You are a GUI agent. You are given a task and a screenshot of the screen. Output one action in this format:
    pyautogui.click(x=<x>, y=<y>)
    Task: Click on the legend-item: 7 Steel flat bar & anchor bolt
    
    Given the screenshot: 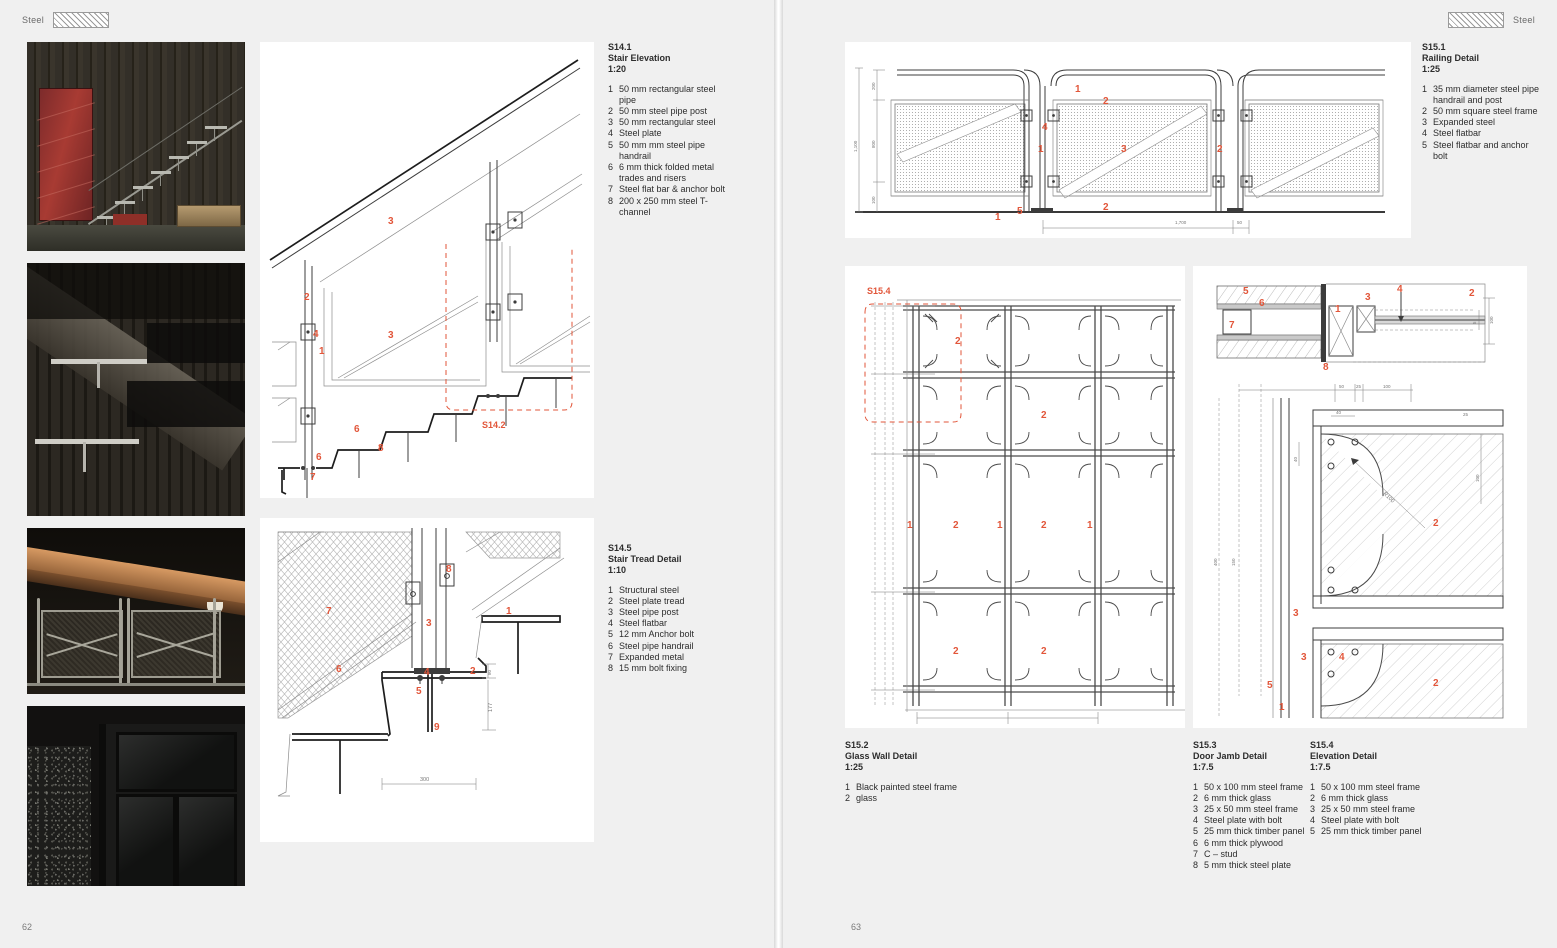 What is the action you would take?
    pyautogui.click(x=667, y=189)
    